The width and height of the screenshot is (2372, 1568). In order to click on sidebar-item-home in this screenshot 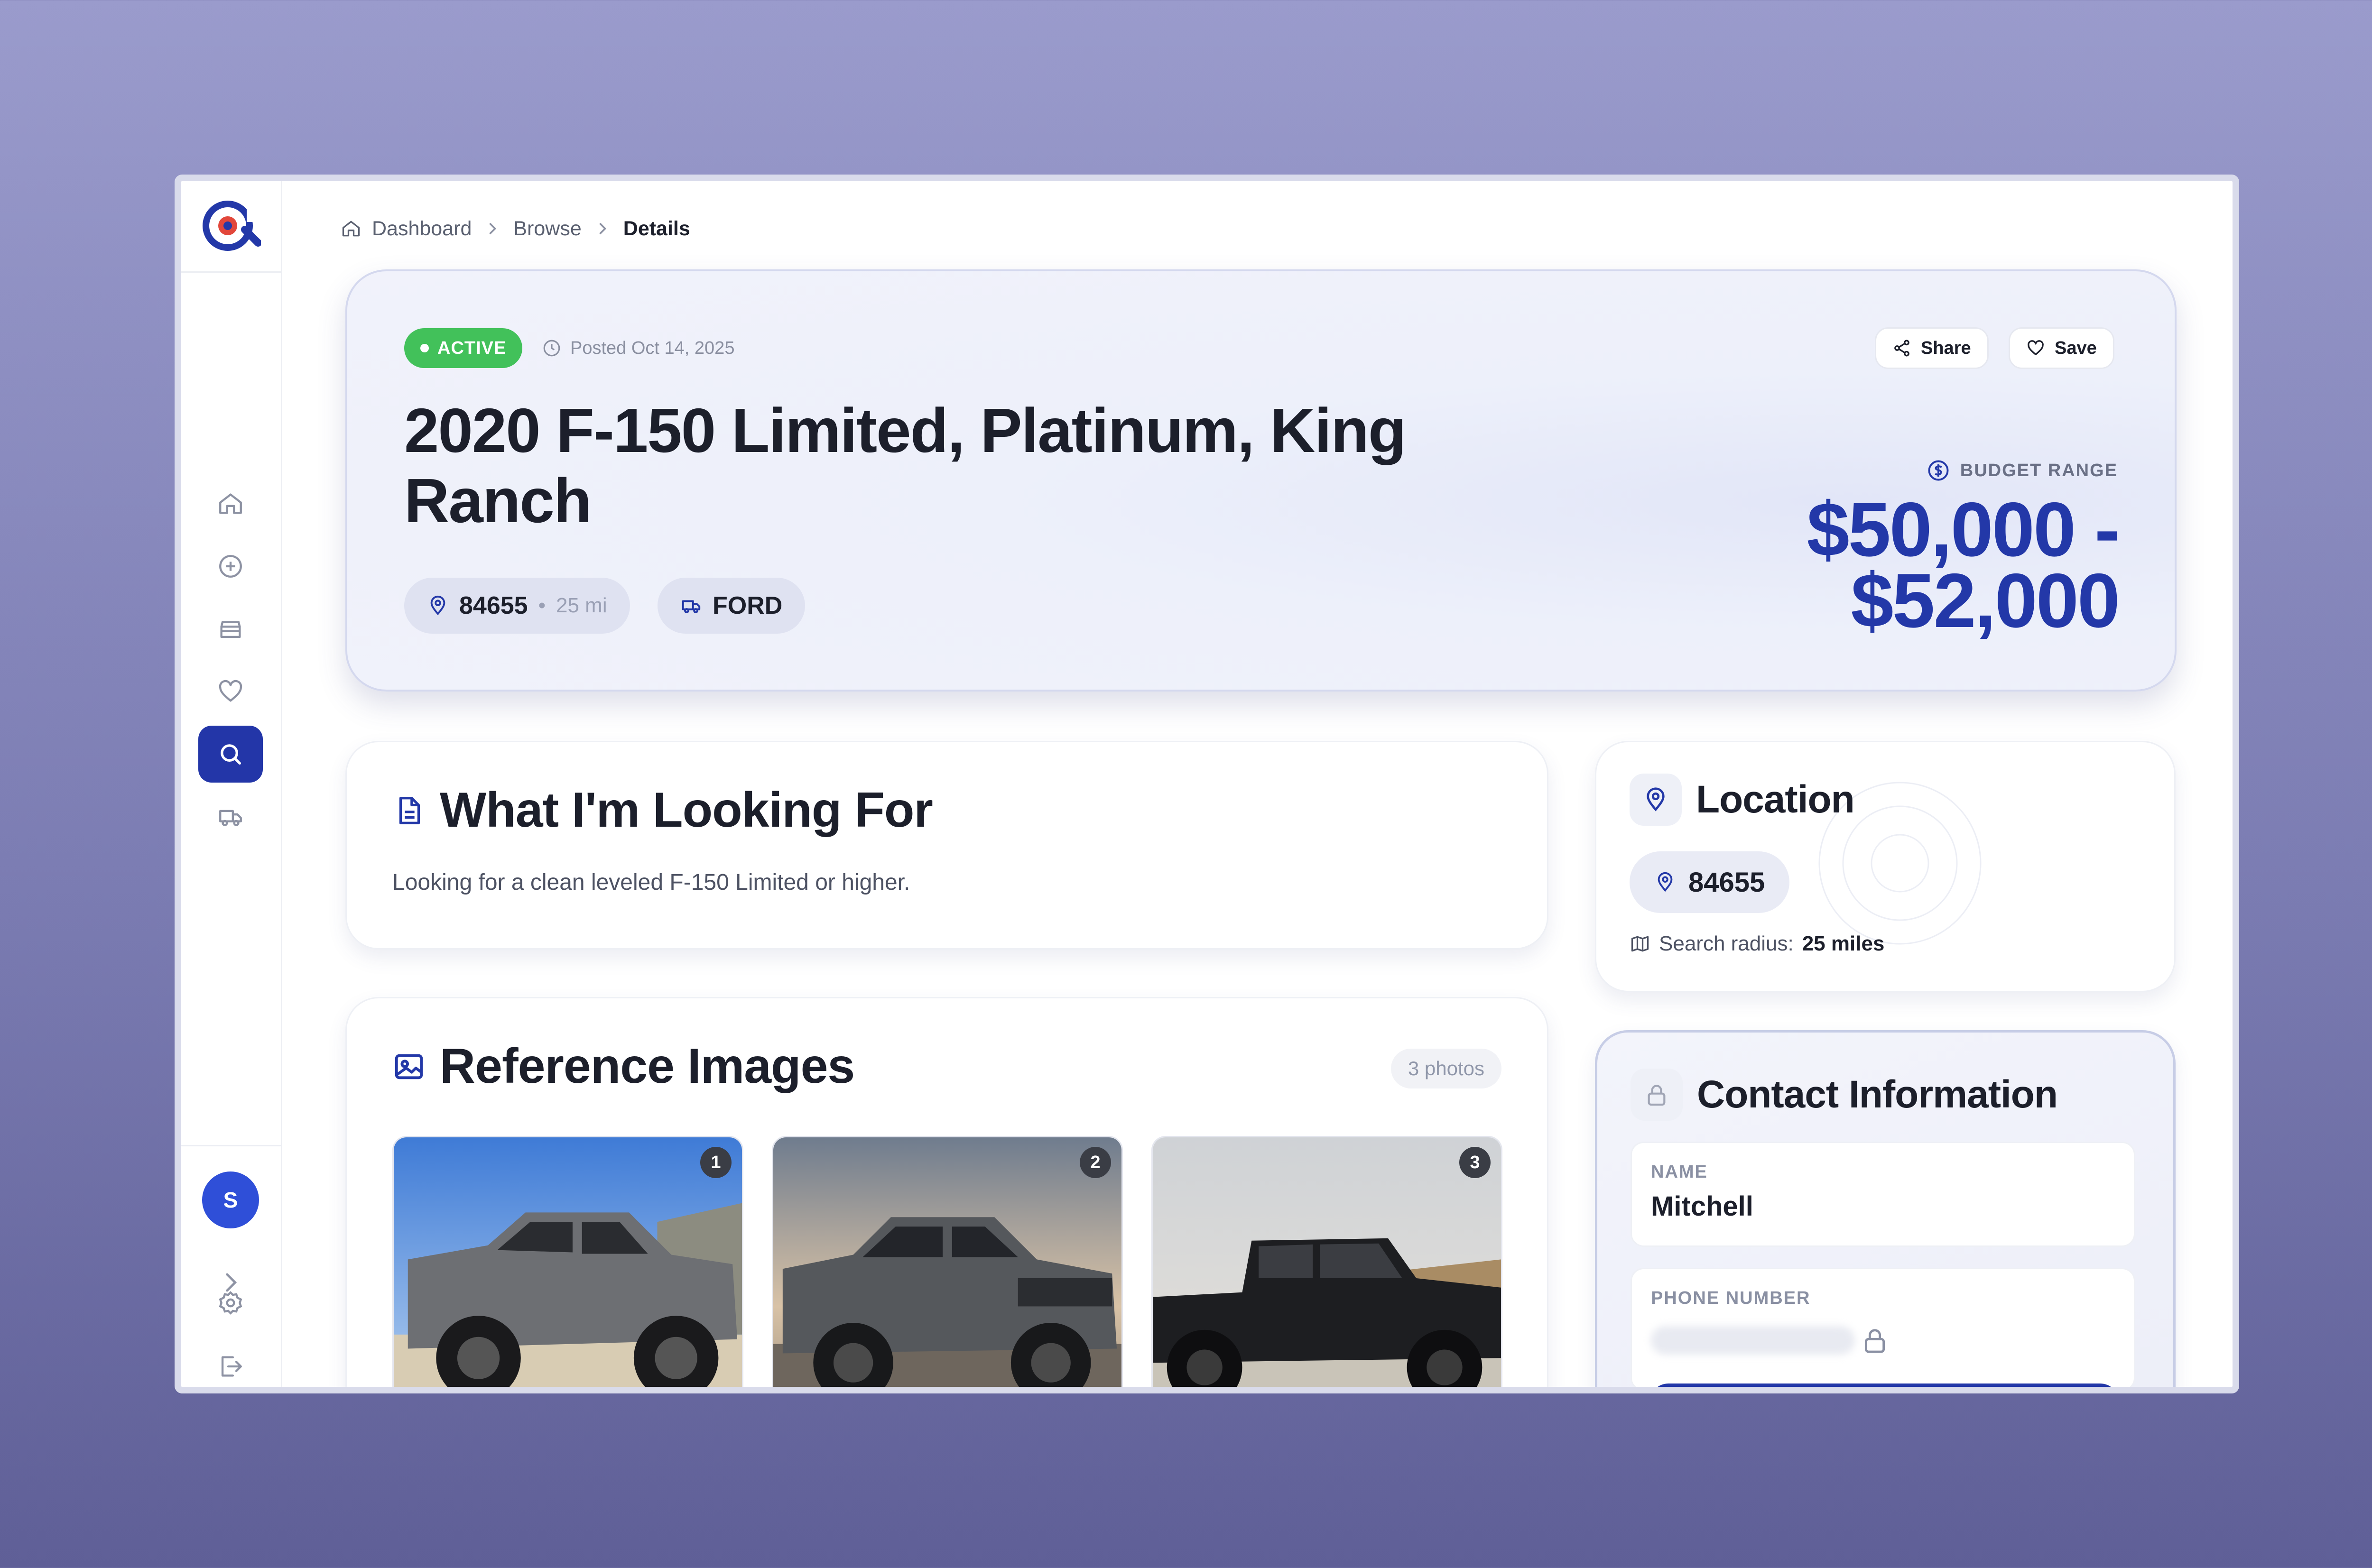, I will do `click(230, 504)`.